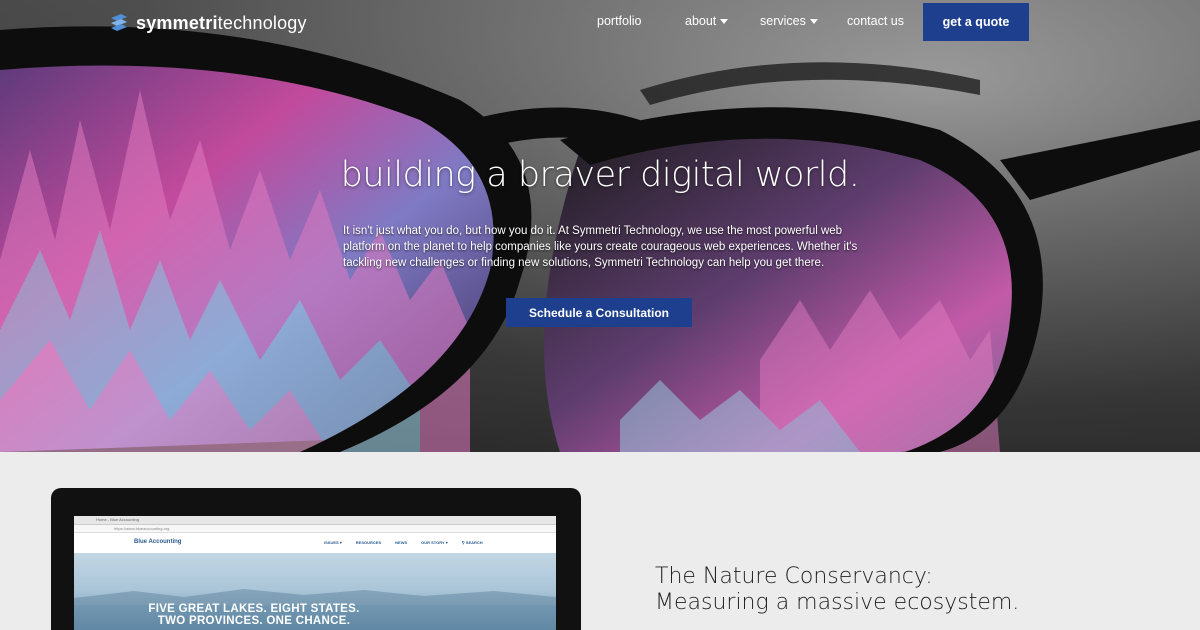  What do you see at coordinates (600, 175) in the screenshot?
I see `hero-headline: building a braver digital world.` at bounding box center [600, 175].